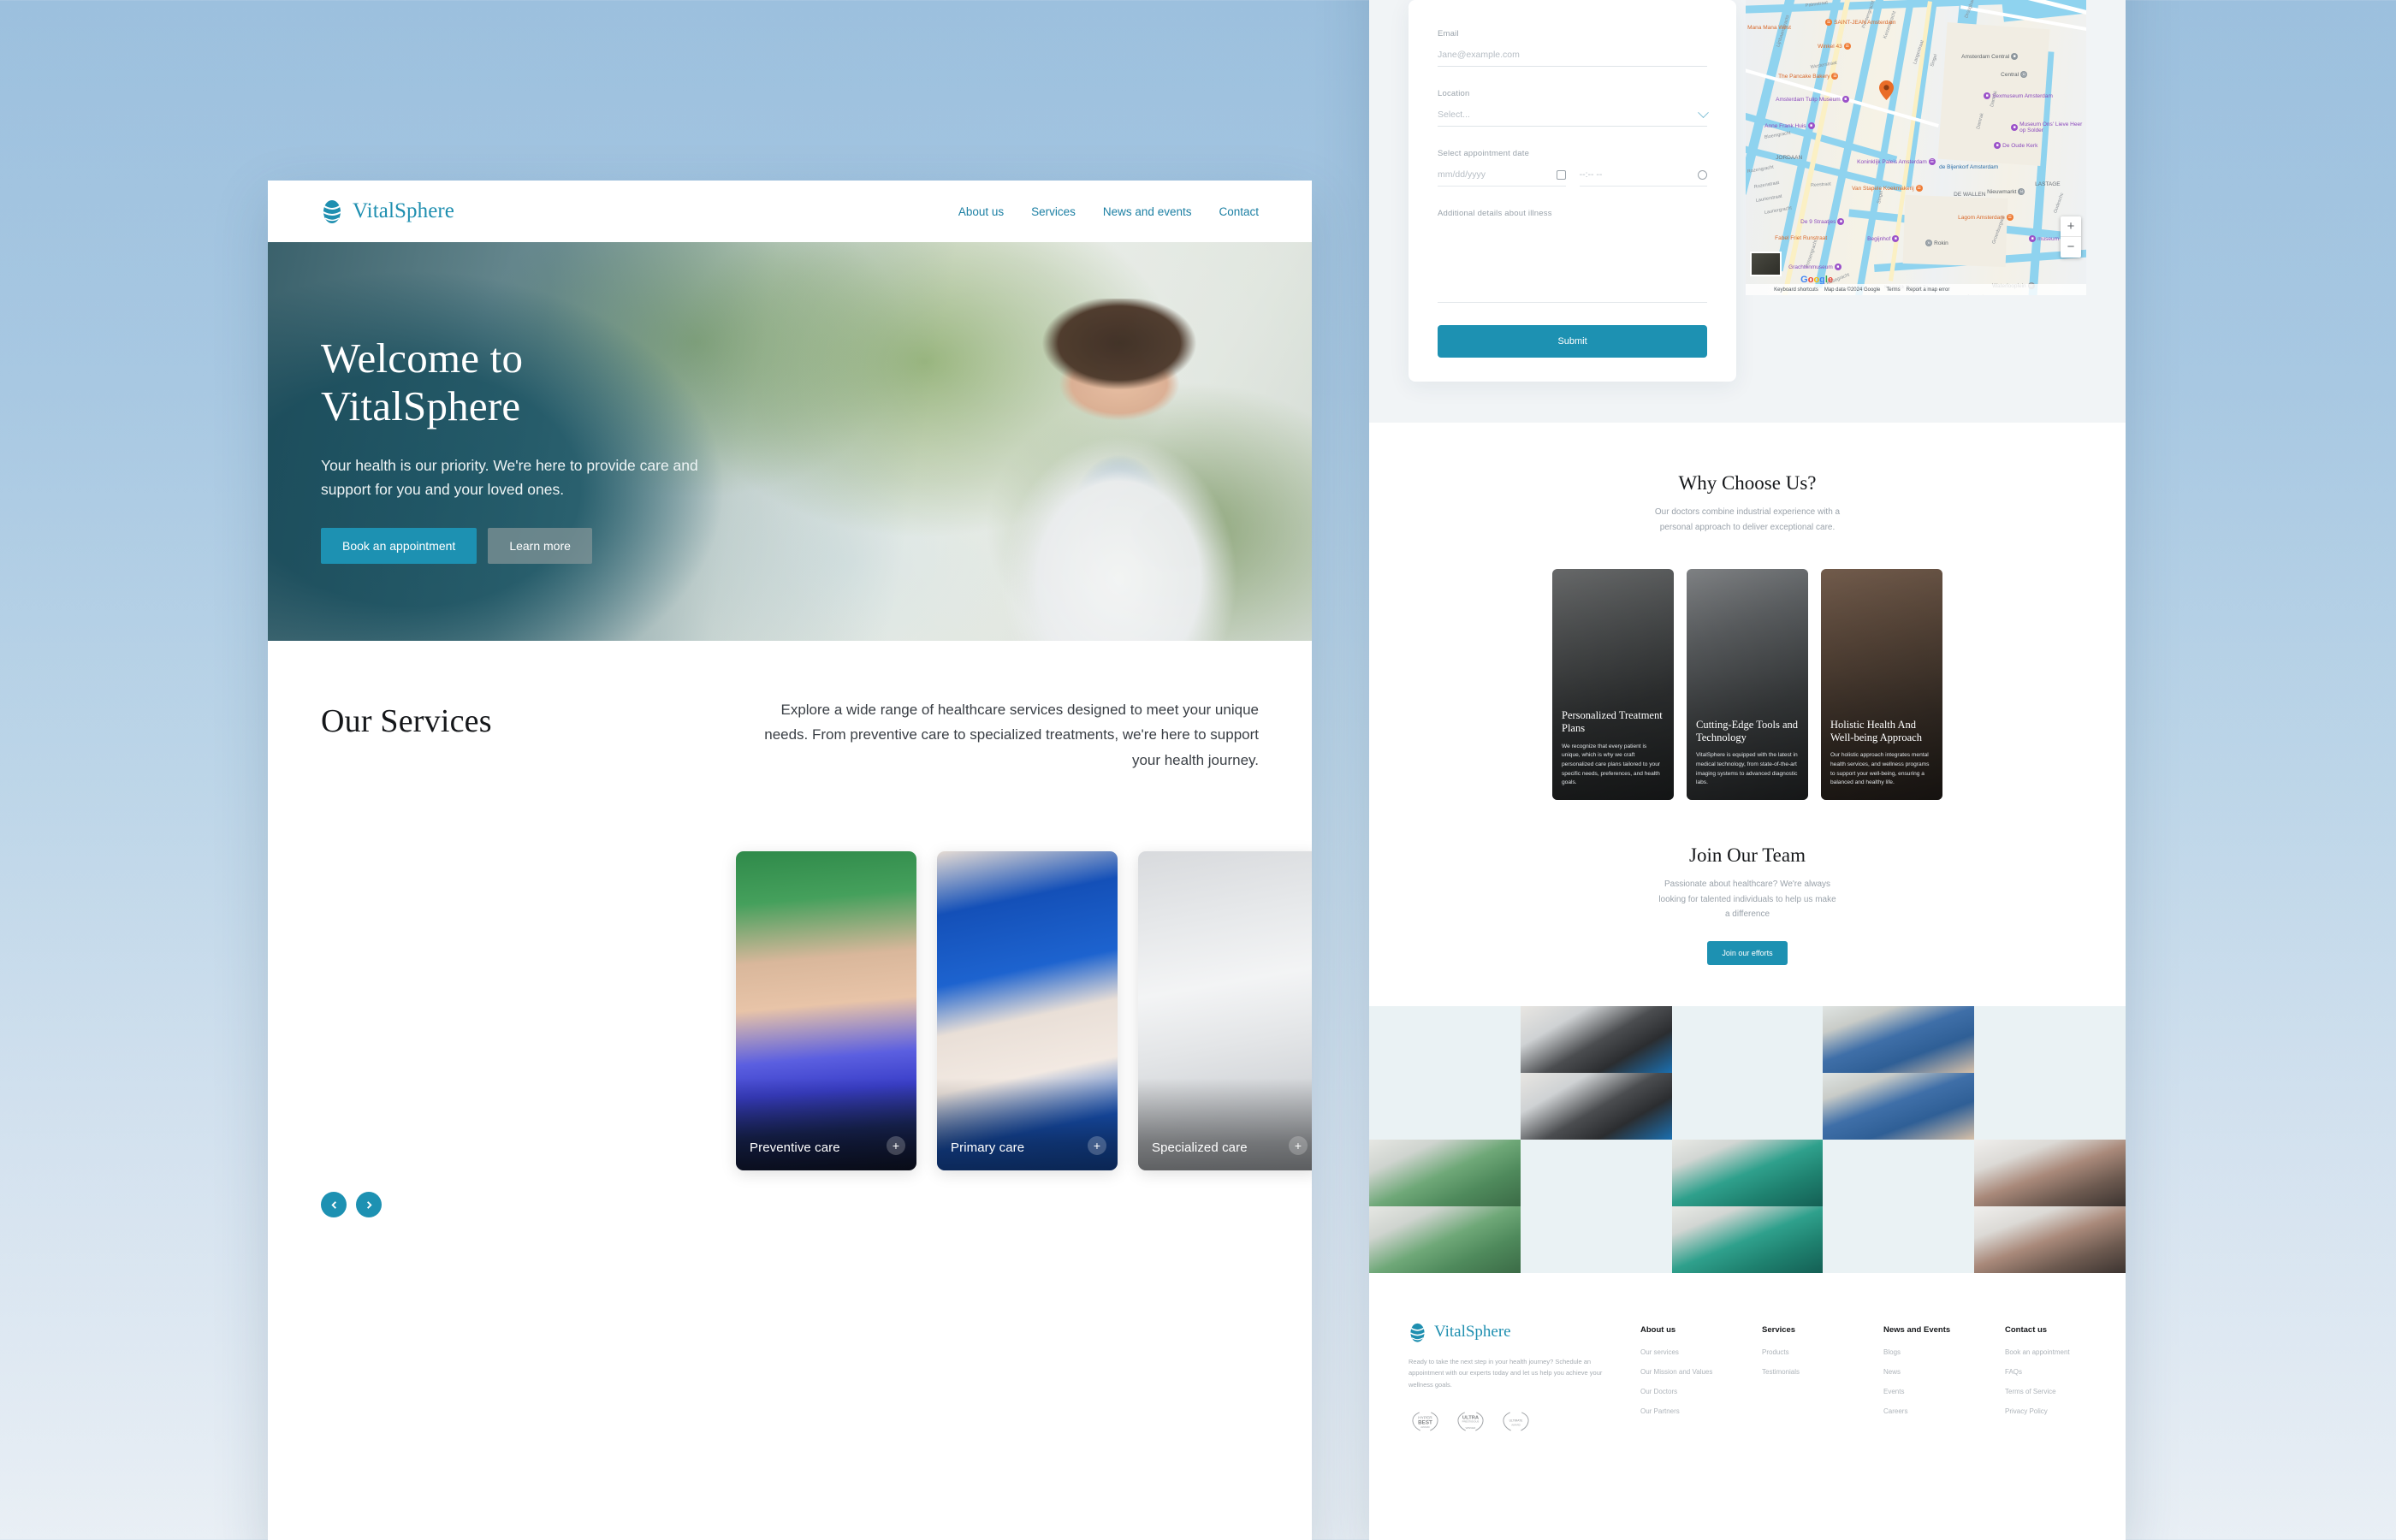 Image resolution: width=2396 pixels, height=1540 pixels. Describe the element at coordinates (1924, 1372) in the screenshot. I see `footer-link: News` at that location.